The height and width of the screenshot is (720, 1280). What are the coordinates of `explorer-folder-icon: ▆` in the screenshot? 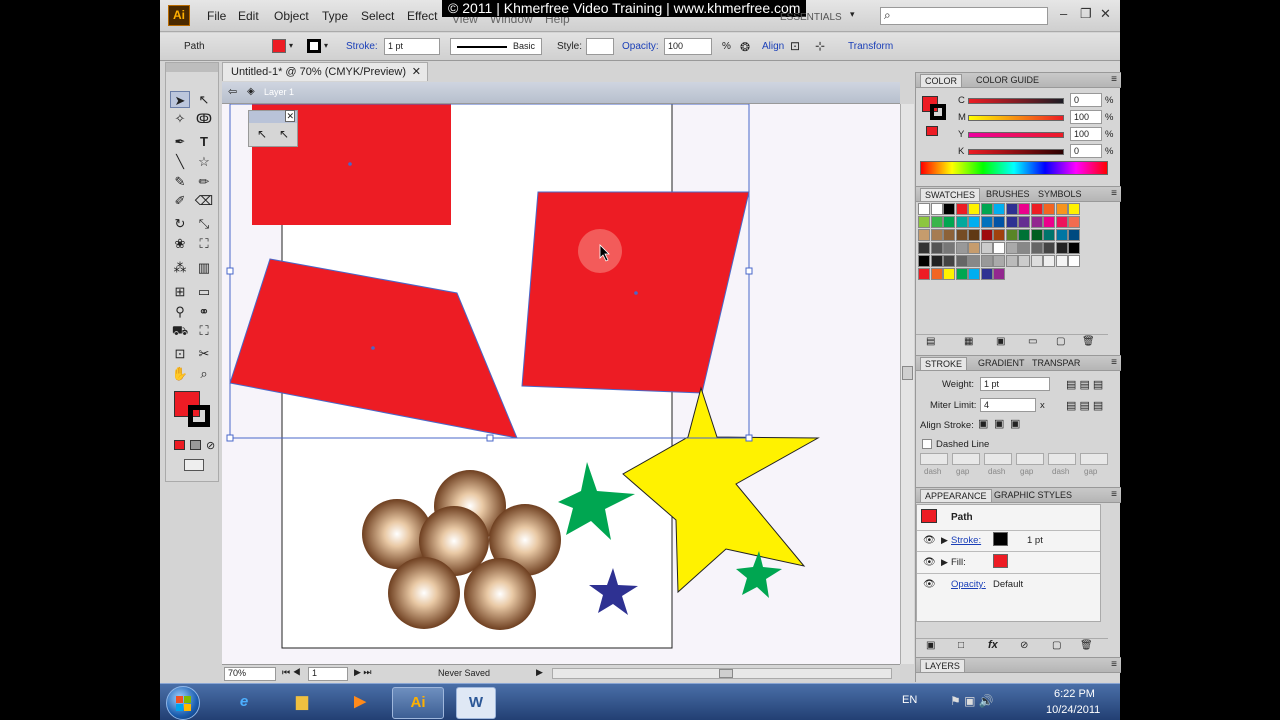 It's located at (302, 703).